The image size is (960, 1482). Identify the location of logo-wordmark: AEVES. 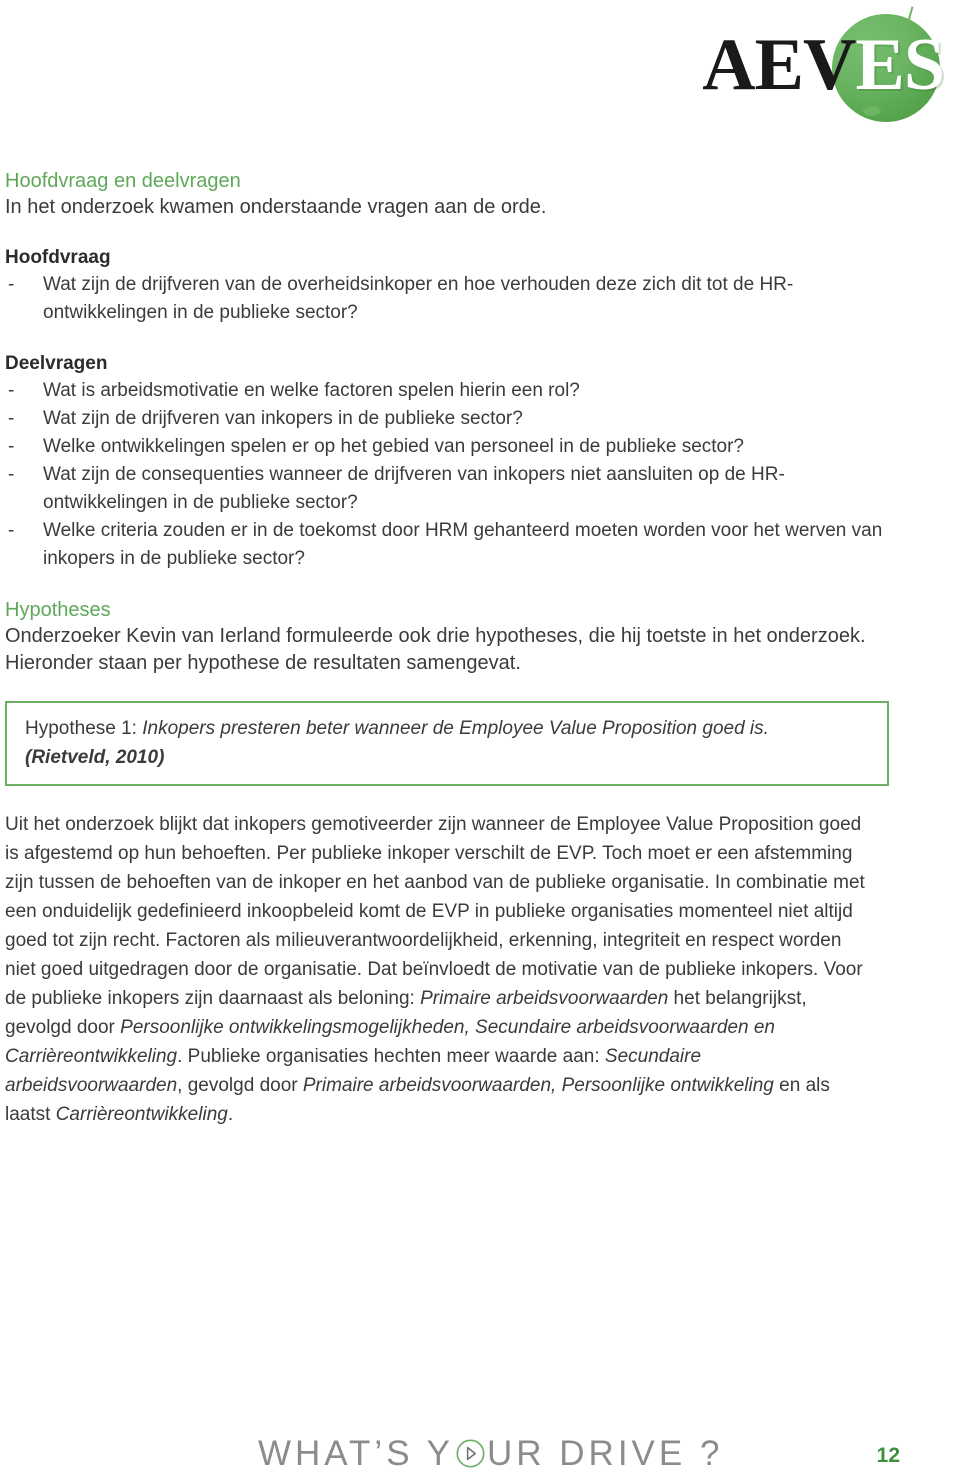
(823, 65).